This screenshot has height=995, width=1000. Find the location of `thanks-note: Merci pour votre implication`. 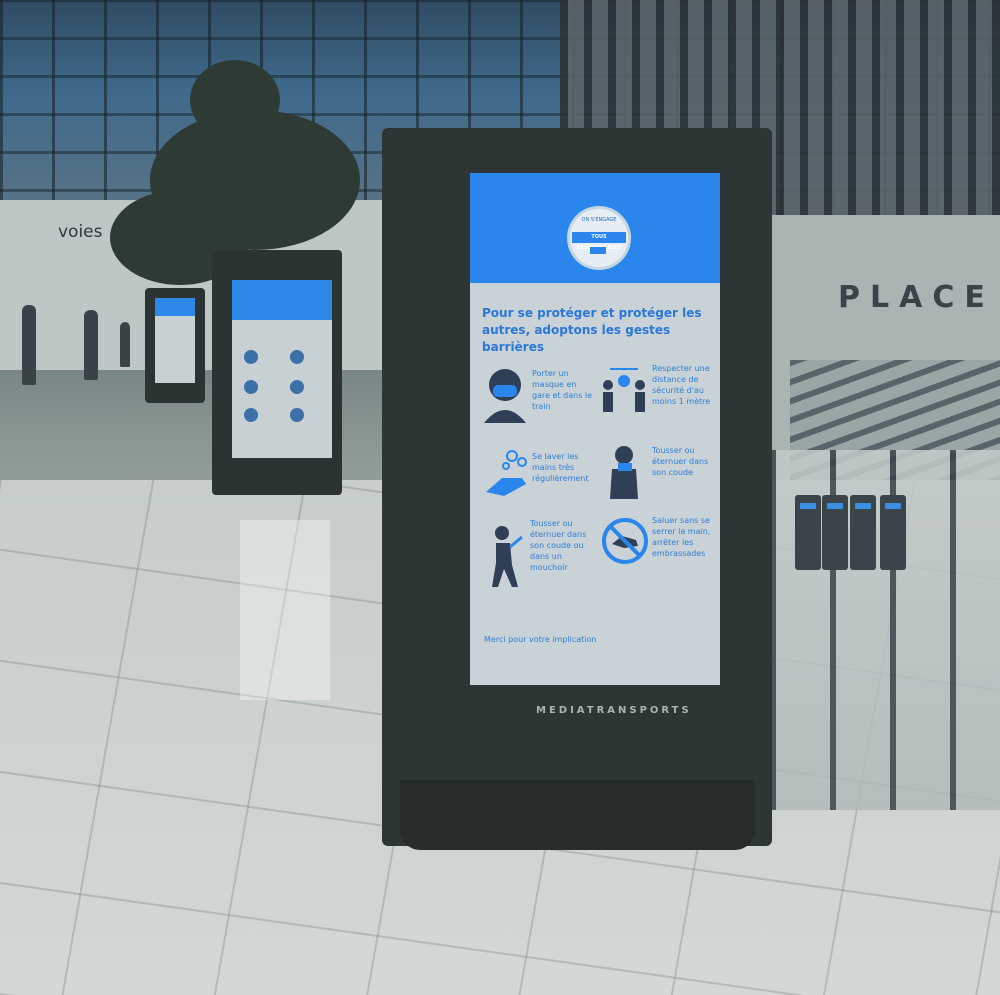

thanks-note: Merci pour votre implication is located at coordinates (540, 639).